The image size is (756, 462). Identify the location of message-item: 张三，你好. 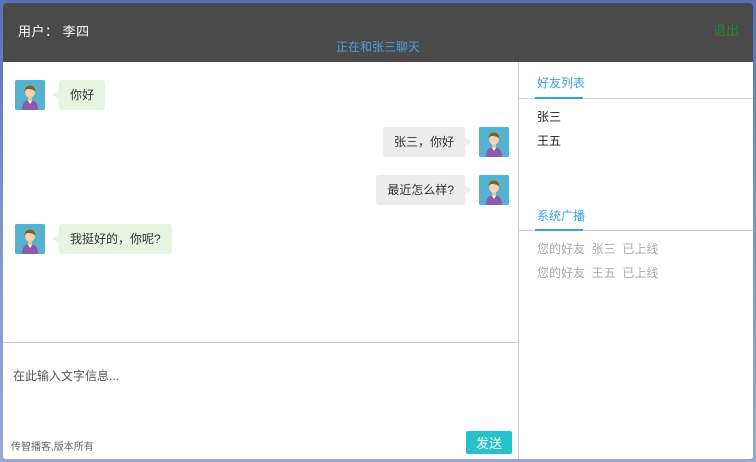
(445, 142).